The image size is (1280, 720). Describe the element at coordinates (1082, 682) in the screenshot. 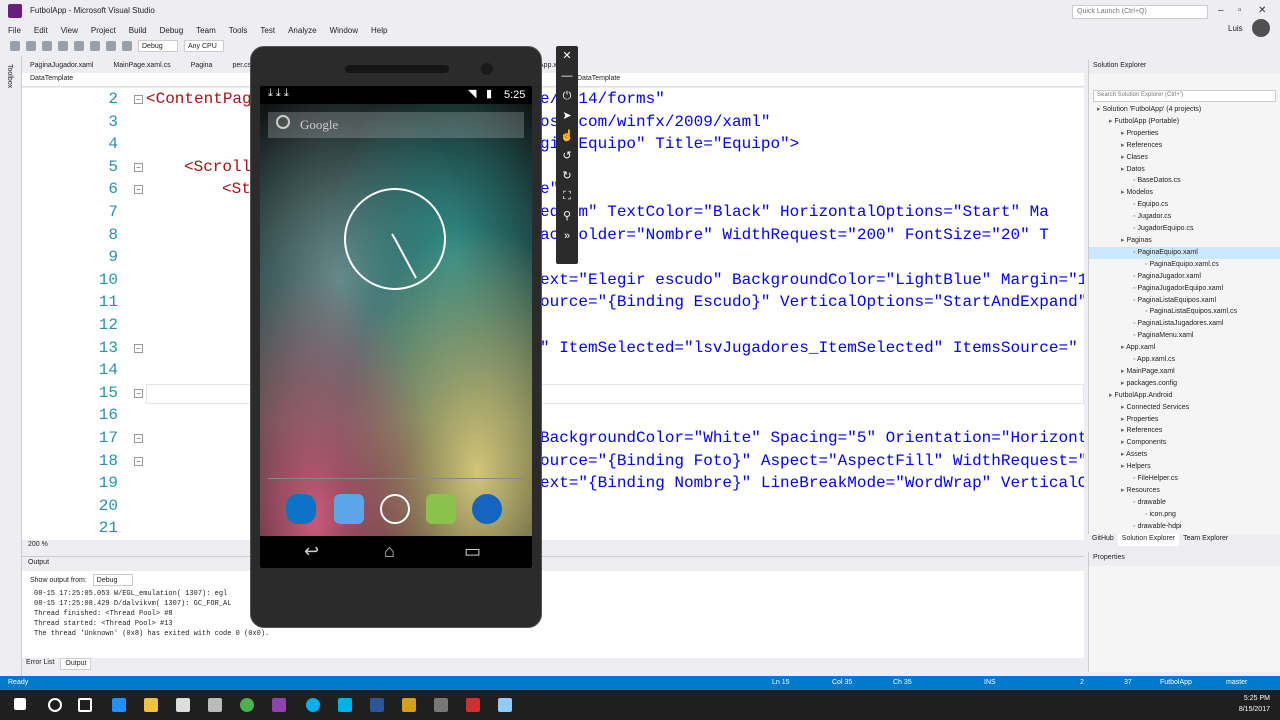

I see `status-up-count: 2` at that location.